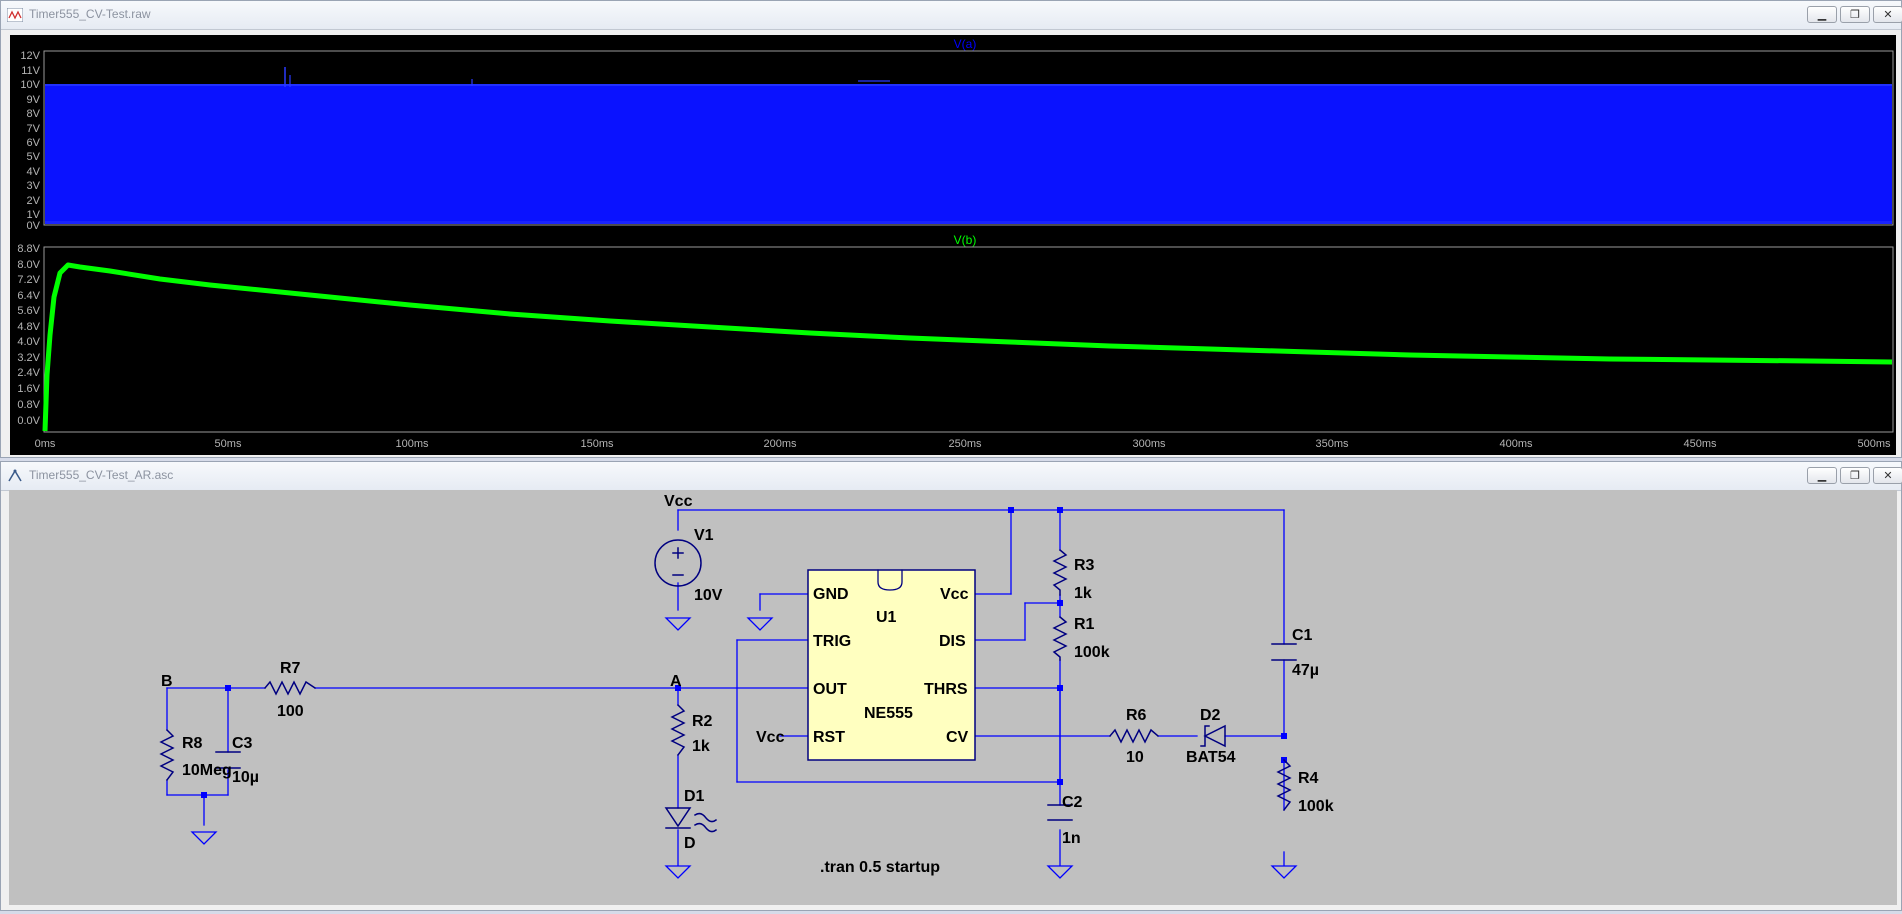 This screenshot has height=914, width=1902. Describe the element at coordinates (965, 240) in the screenshot. I see `trace-label-vb: V(b)` at that location.